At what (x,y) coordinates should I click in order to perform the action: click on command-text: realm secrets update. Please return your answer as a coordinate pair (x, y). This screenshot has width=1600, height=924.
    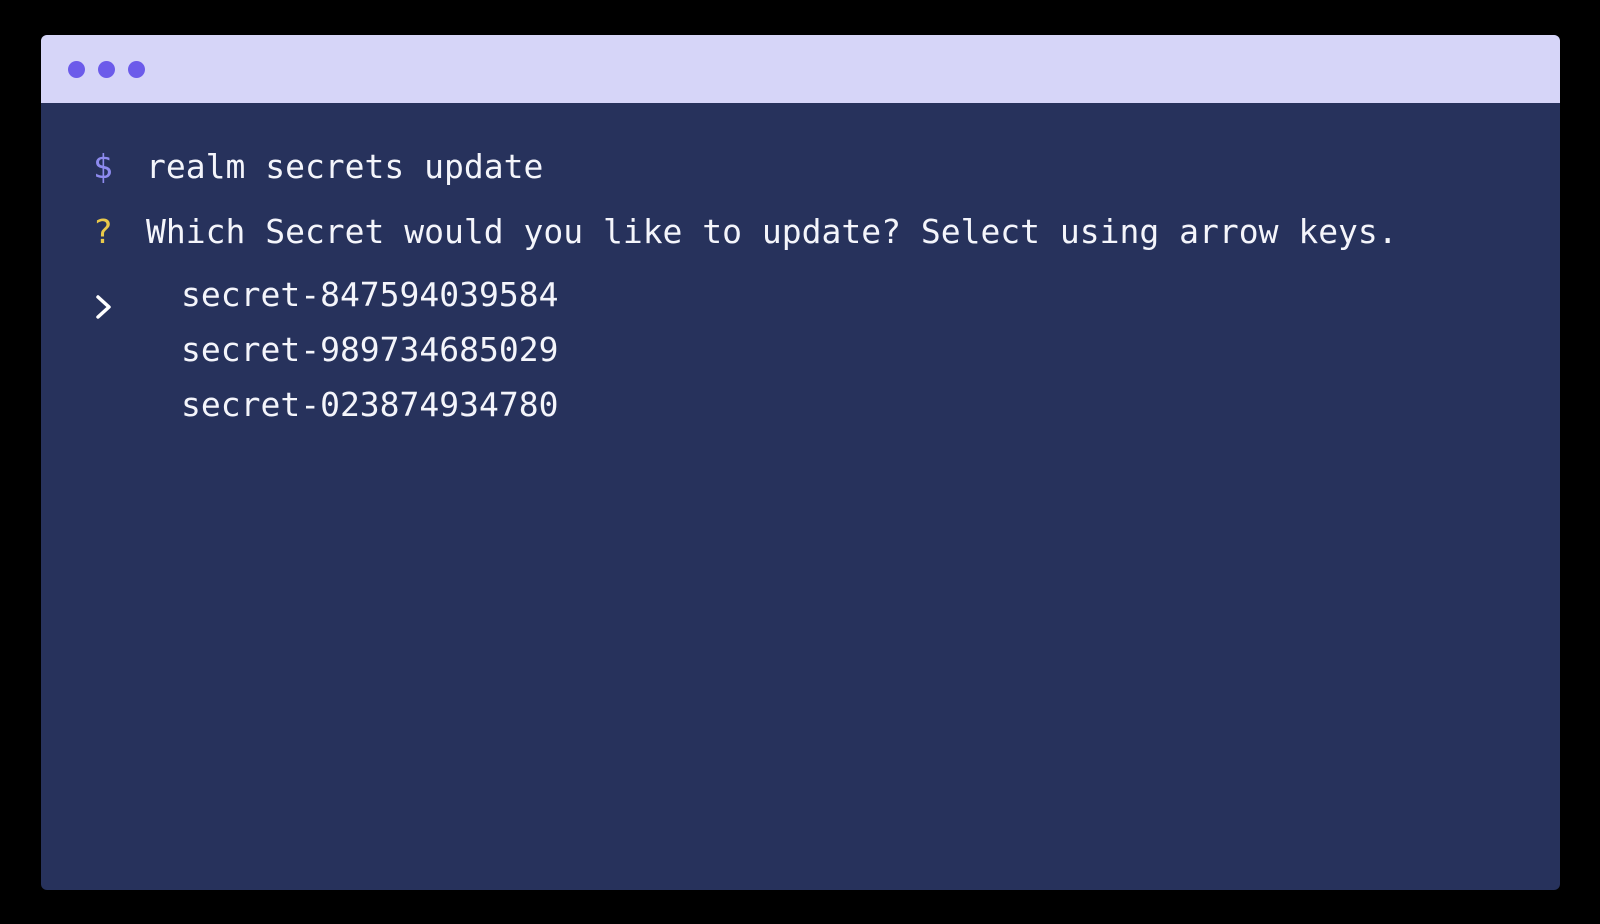
    Looking at the image, I should click on (345, 166).